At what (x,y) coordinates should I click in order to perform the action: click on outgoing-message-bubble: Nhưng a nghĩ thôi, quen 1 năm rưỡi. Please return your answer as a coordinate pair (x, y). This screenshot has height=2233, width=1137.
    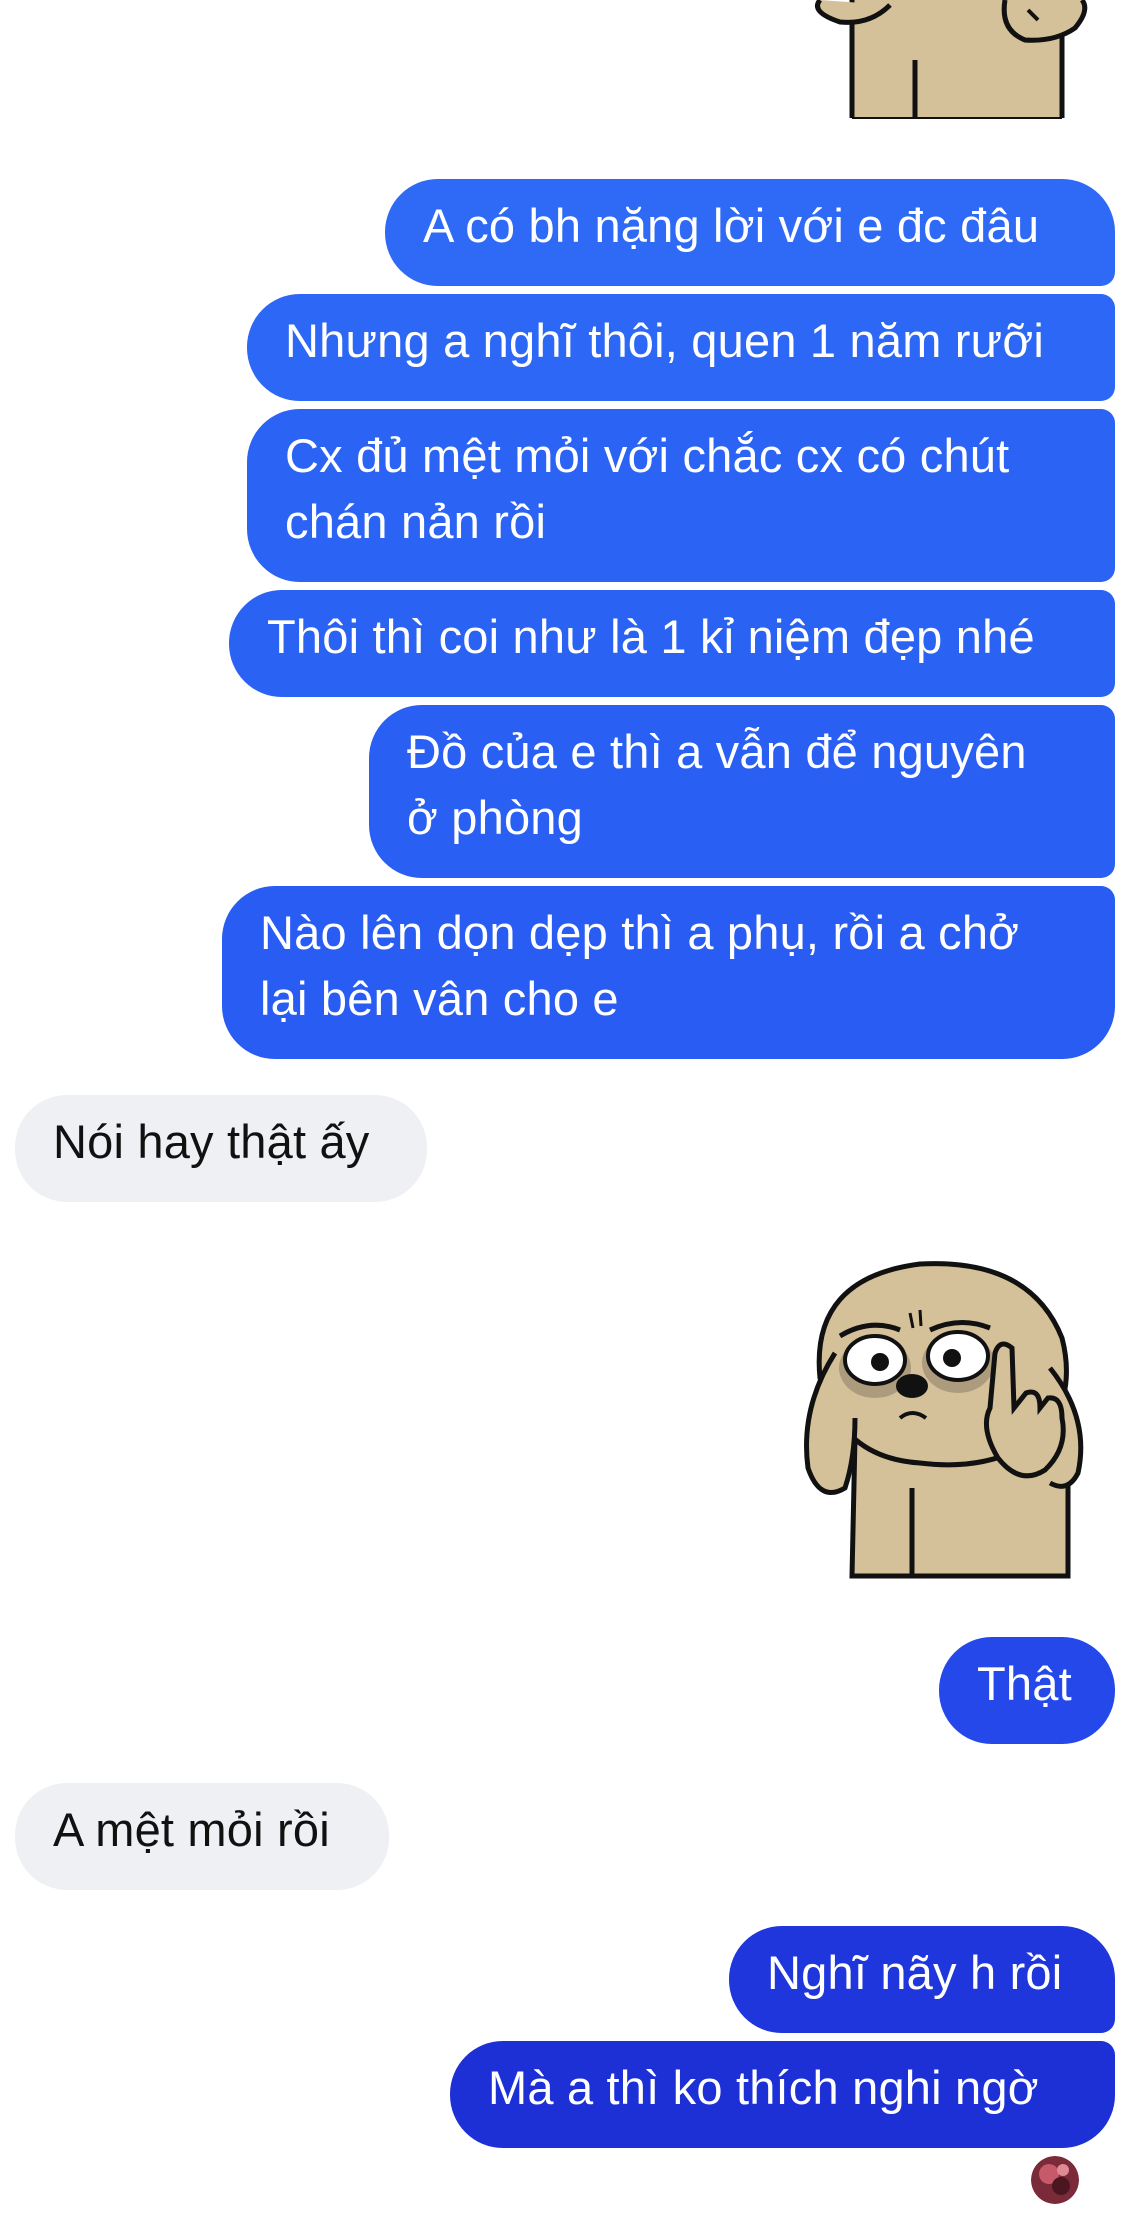
    Looking at the image, I should click on (681, 347).